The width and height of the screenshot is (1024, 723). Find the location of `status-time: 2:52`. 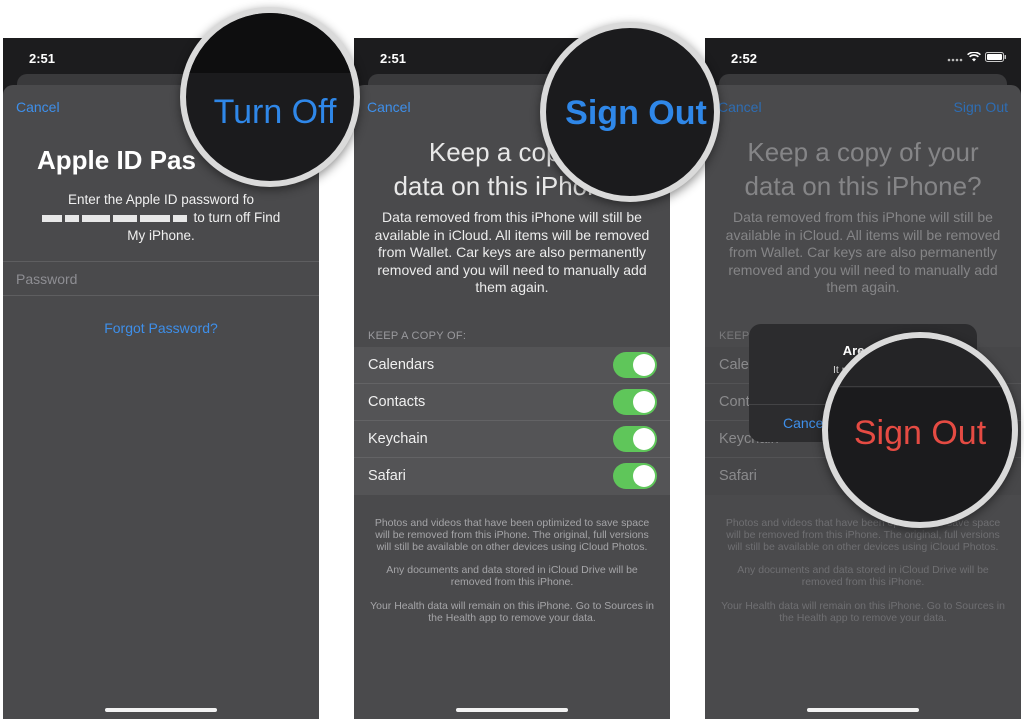

status-time: 2:52 is located at coordinates (744, 58).